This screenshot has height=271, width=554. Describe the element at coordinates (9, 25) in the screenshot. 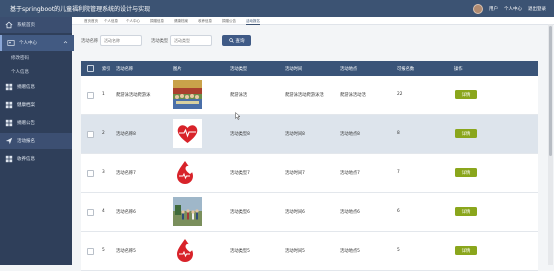

I see `home-icon` at that location.